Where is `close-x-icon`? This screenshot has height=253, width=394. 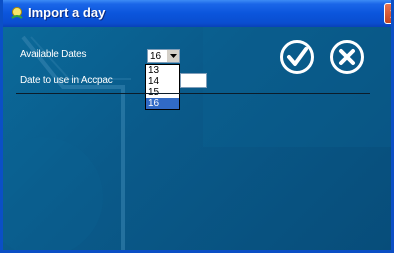
close-x-icon is located at coordinates (390, 14).